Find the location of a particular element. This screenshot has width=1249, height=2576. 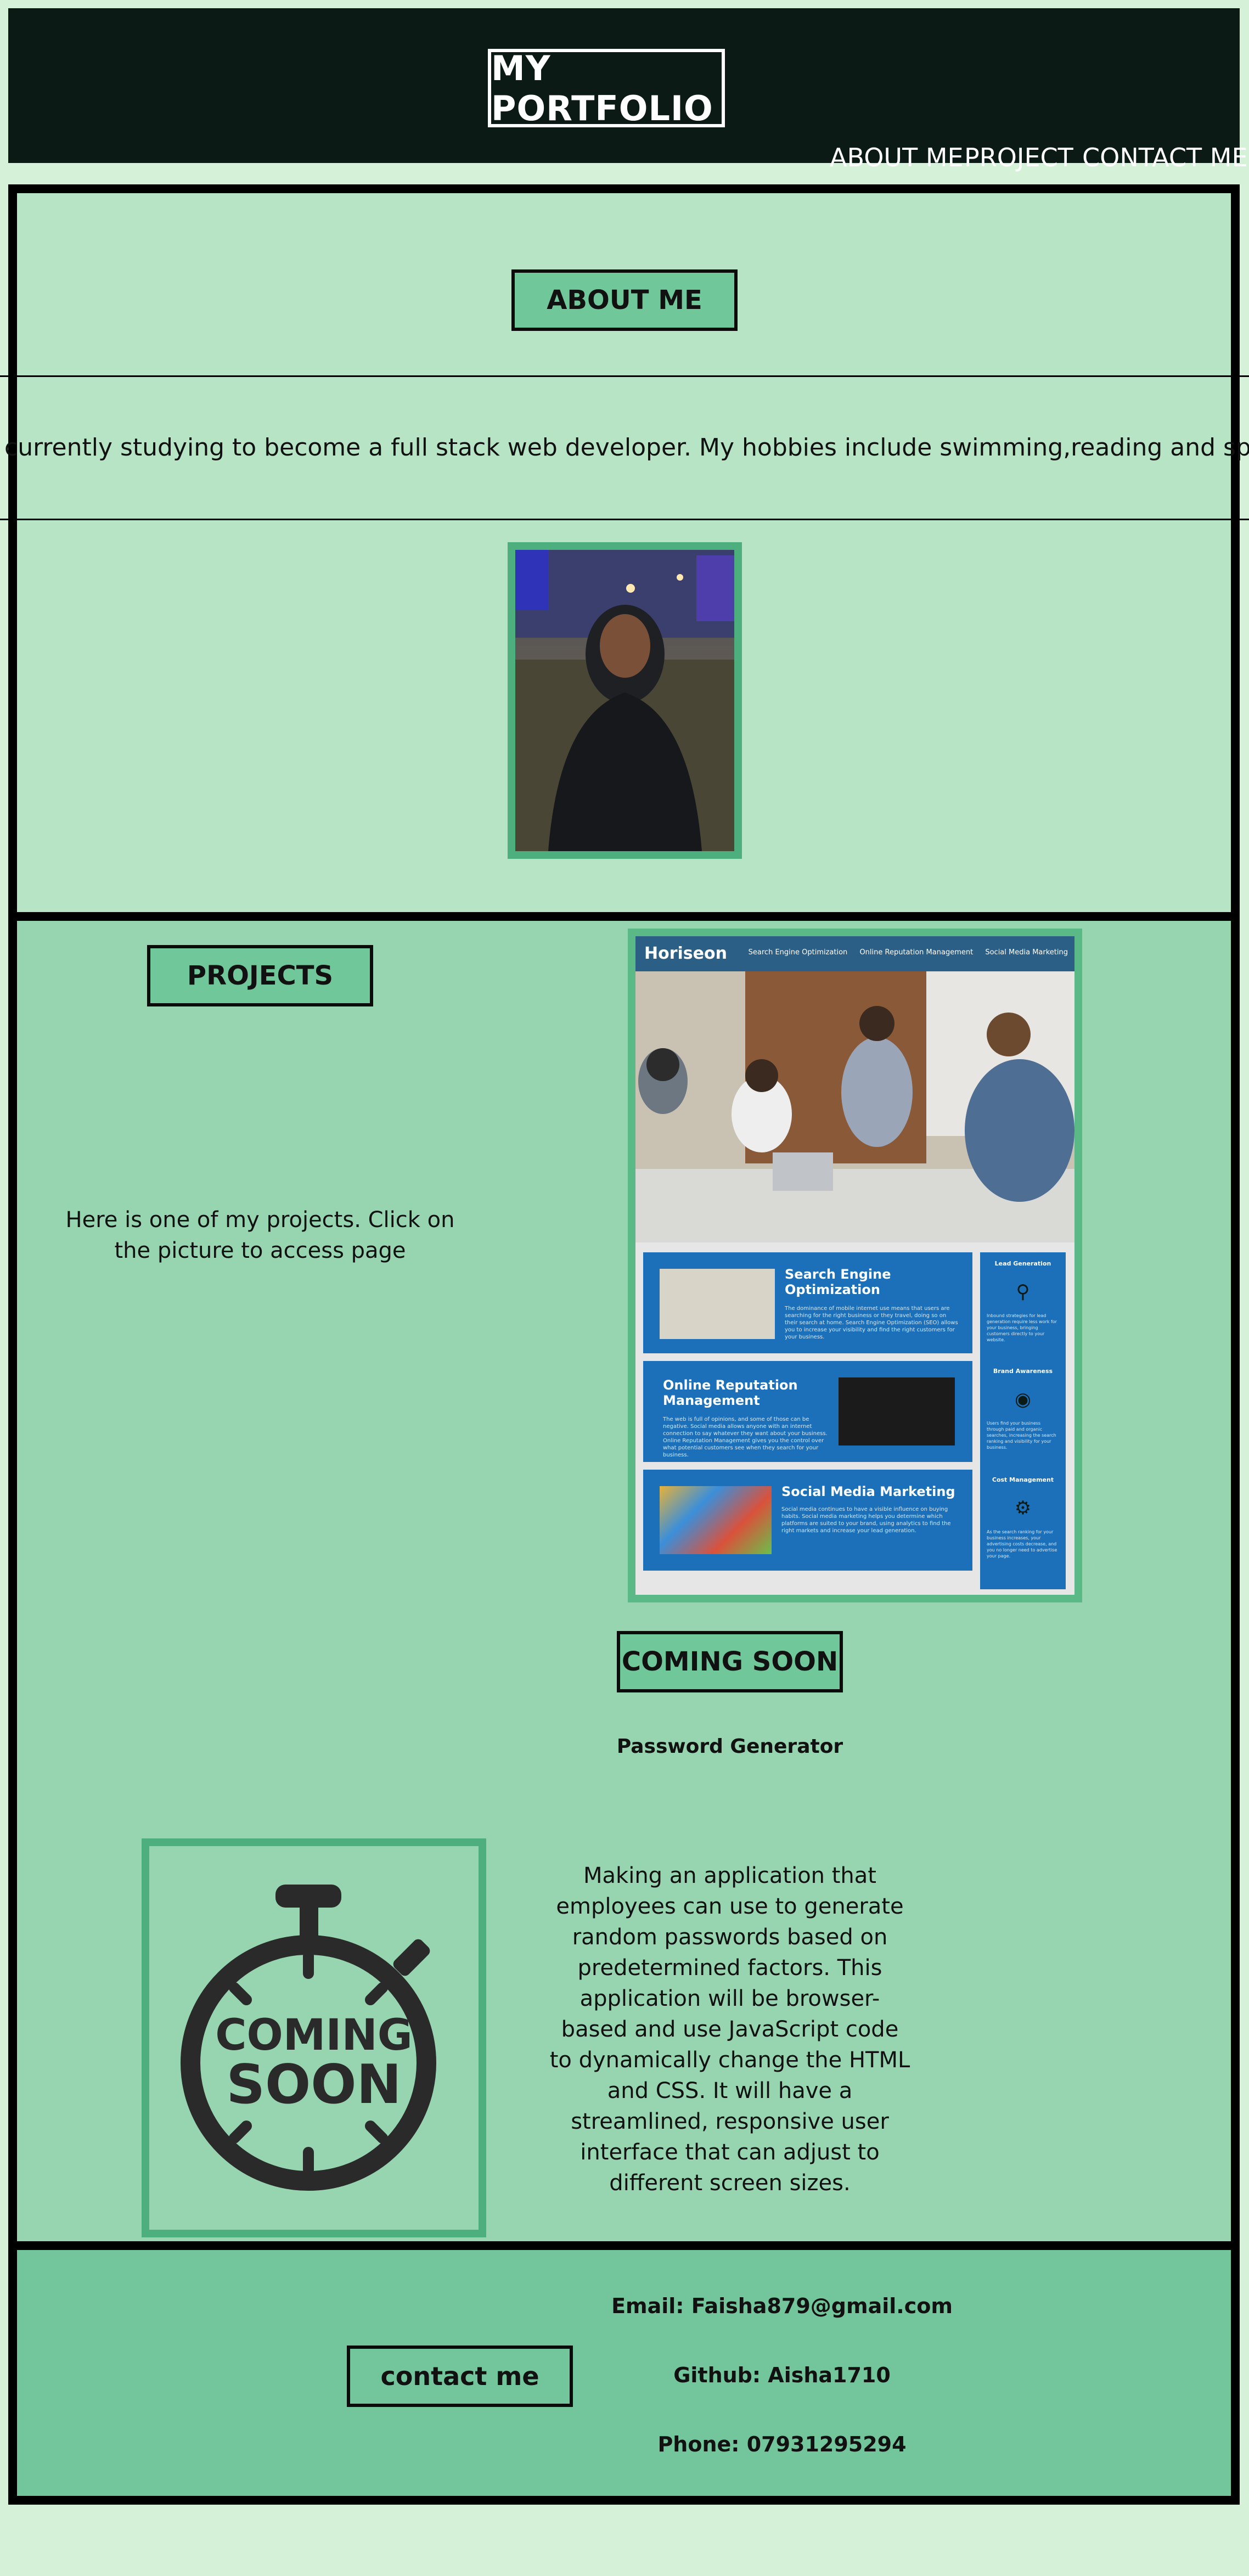

password-generator-title: Password Generator is located at coordinates (729, 1747).